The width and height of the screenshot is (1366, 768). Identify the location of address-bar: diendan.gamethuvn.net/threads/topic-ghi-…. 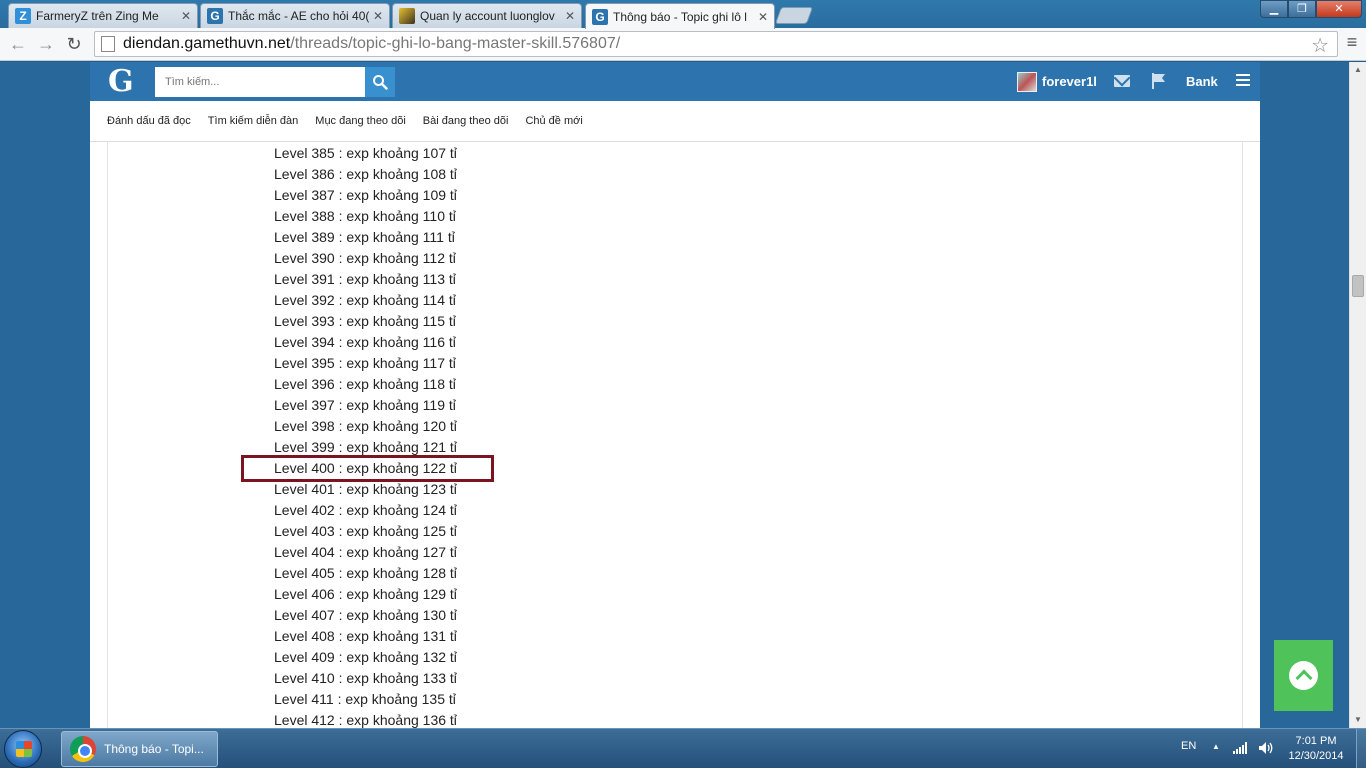
(716, 44).